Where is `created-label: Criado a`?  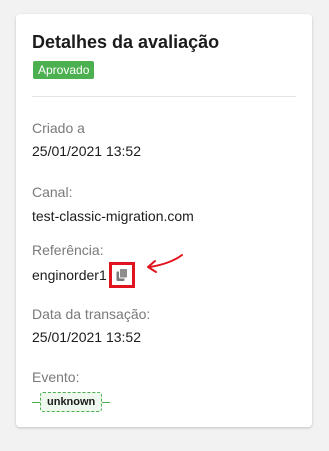
created-label: Criado a is located at coordinates (58, 128).